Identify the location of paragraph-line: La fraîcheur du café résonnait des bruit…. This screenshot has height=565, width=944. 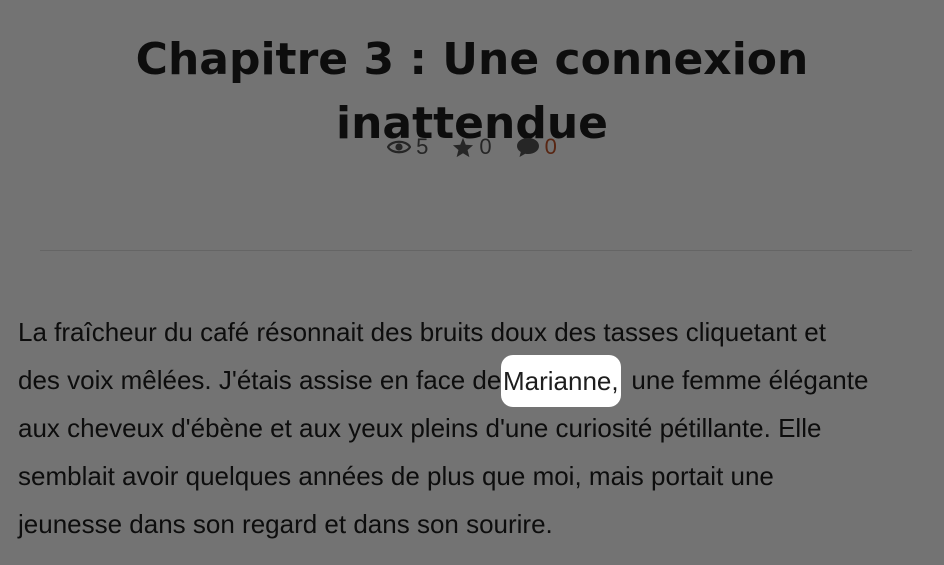
(422, 332).